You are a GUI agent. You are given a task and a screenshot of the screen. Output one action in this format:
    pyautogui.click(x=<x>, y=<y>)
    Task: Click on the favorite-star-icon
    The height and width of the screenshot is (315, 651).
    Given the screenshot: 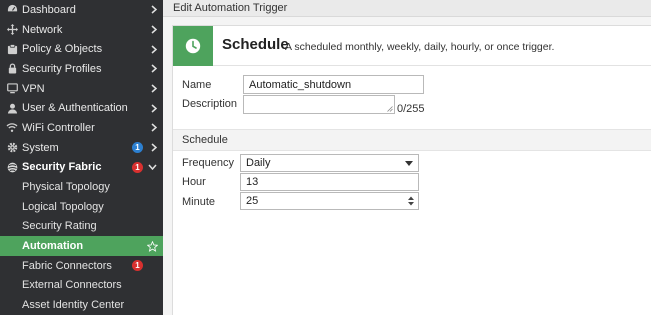 What is the action you would take?
    pyautogui.click(x=152, y=246)
    